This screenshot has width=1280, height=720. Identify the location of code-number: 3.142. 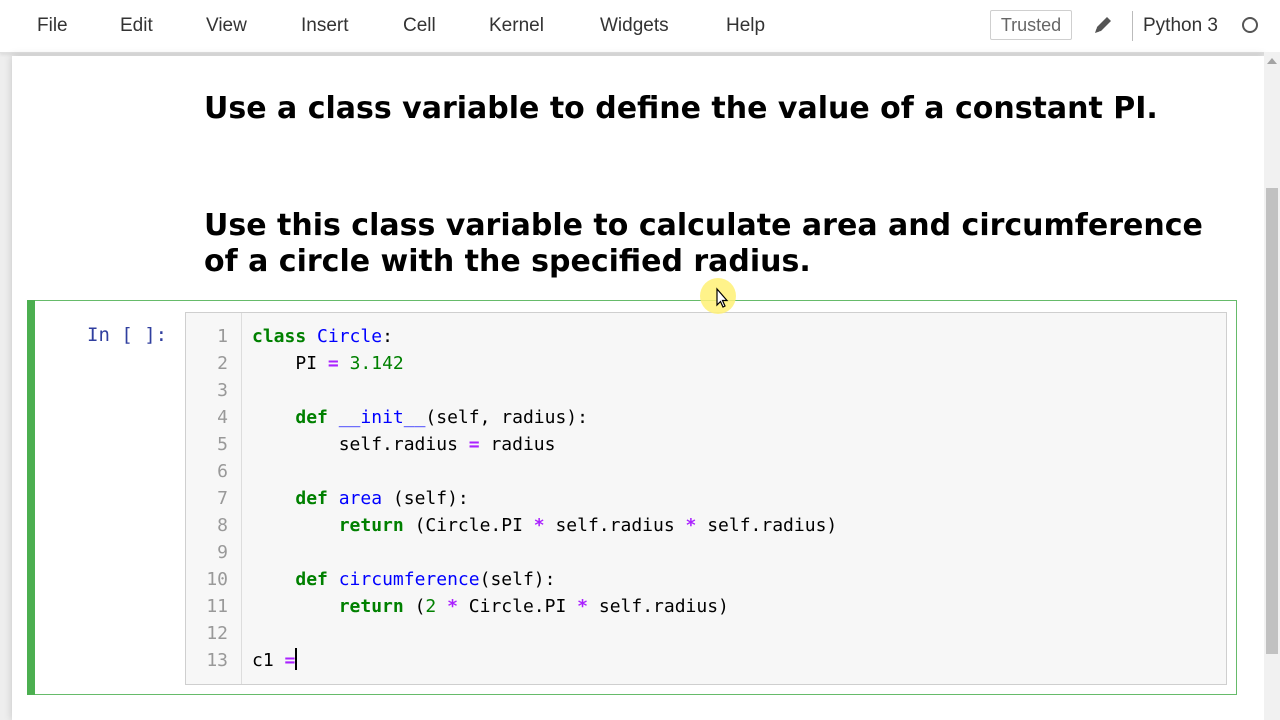
(376, 363).